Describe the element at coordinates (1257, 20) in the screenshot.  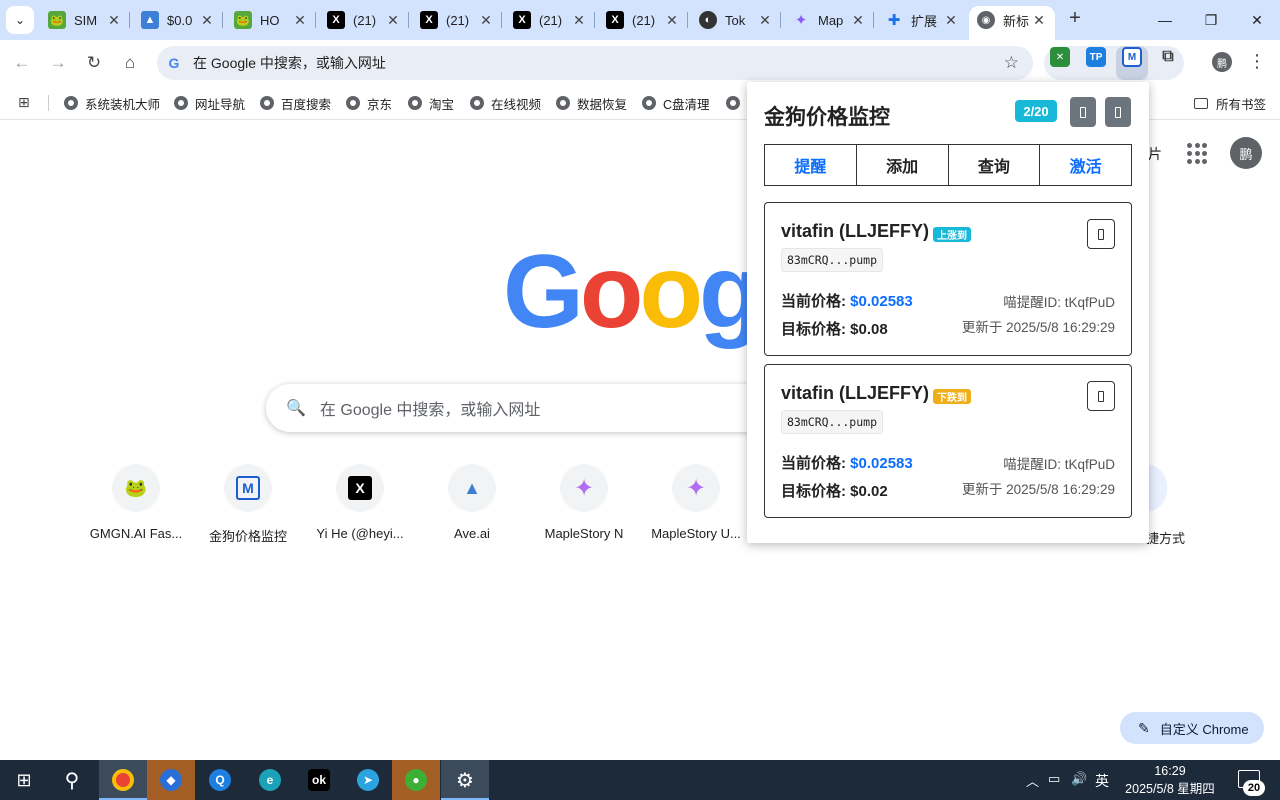
I see `close-window-button: ✕` at that location.